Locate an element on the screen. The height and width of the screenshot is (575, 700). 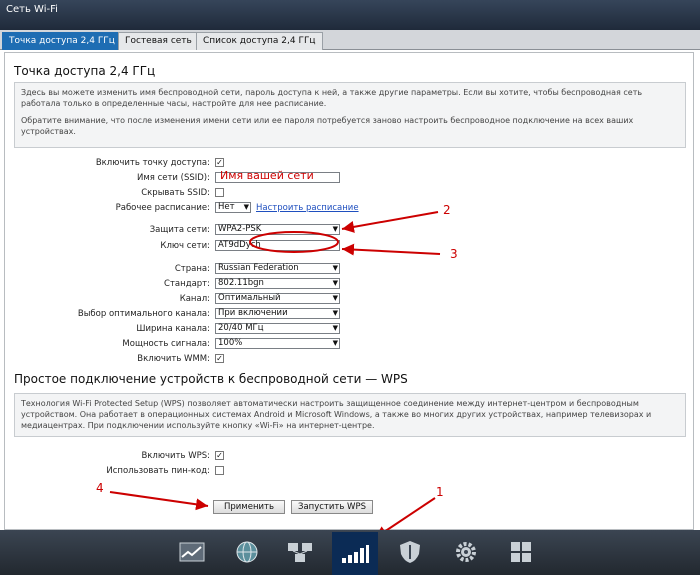
network-icon is located at coordinates (300, 552).